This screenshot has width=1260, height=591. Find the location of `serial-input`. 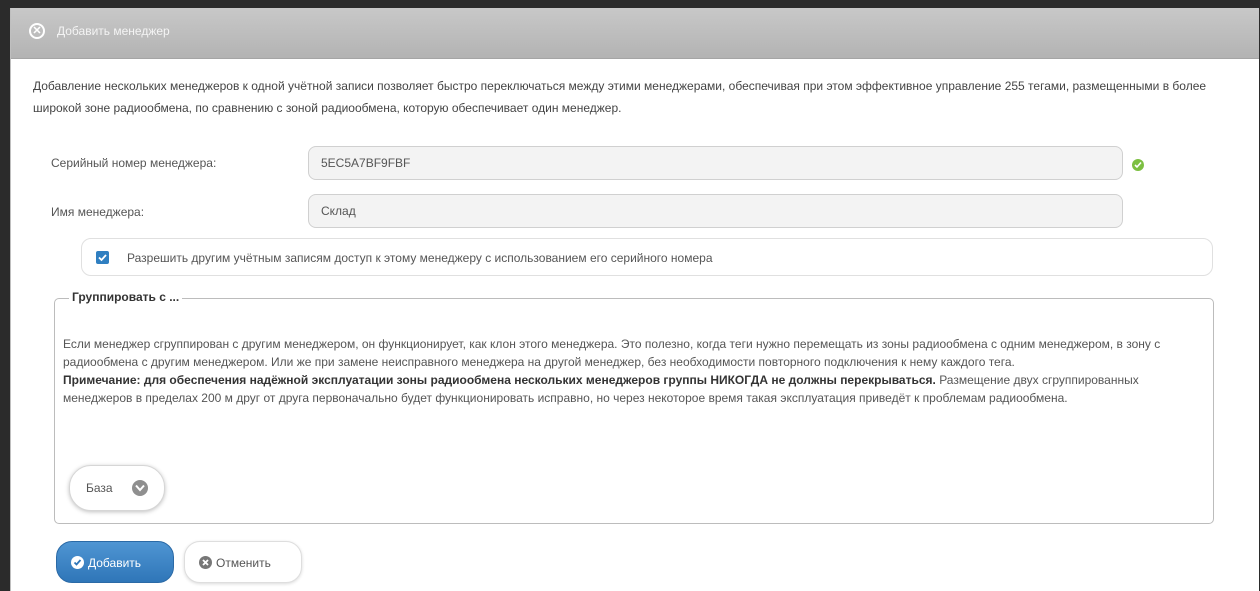

serial-input is located at coordinates (715, 163).